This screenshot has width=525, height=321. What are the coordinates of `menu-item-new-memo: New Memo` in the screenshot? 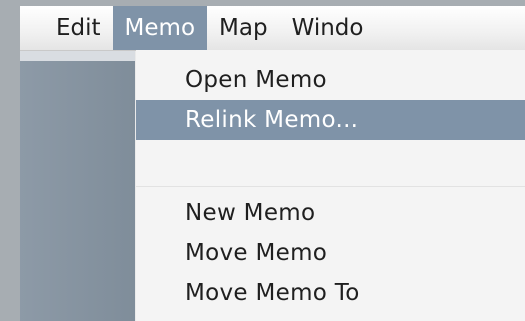 It's located at (330, 213).